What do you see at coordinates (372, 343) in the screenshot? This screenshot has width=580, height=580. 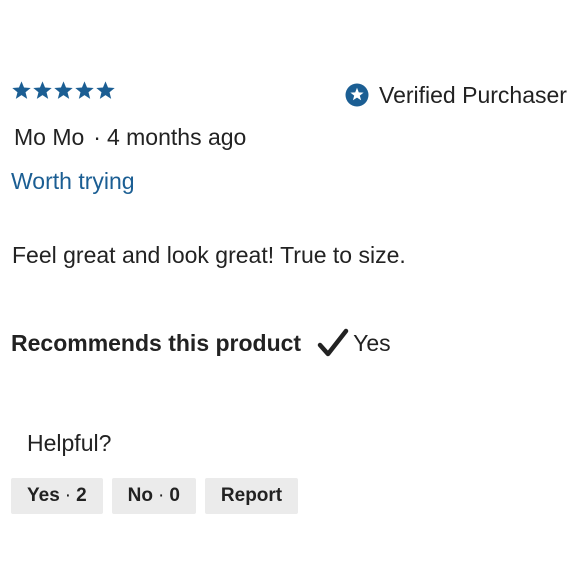 I see `recommend-value: Yes` at bounding box center [372, 343].